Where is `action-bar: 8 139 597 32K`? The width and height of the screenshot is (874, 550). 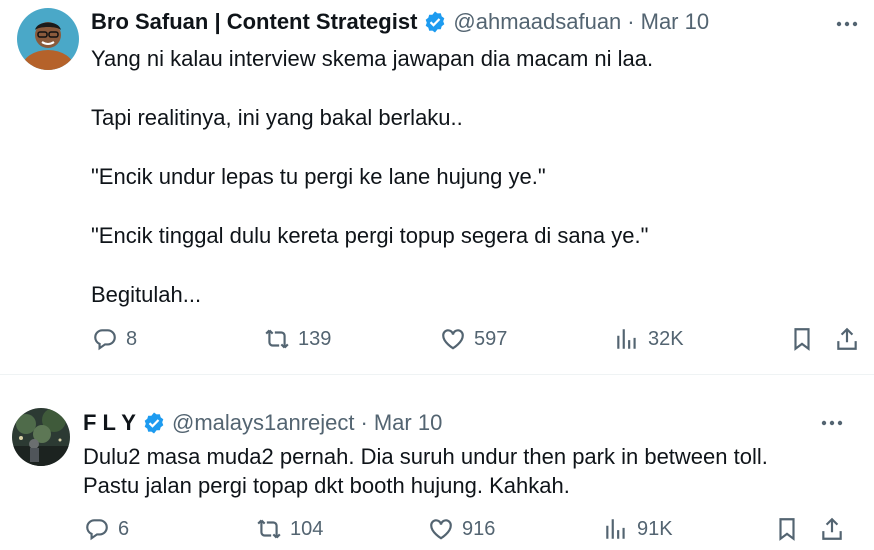
action-bar: 8 139 597 32K is located at coordinates (437, 341).